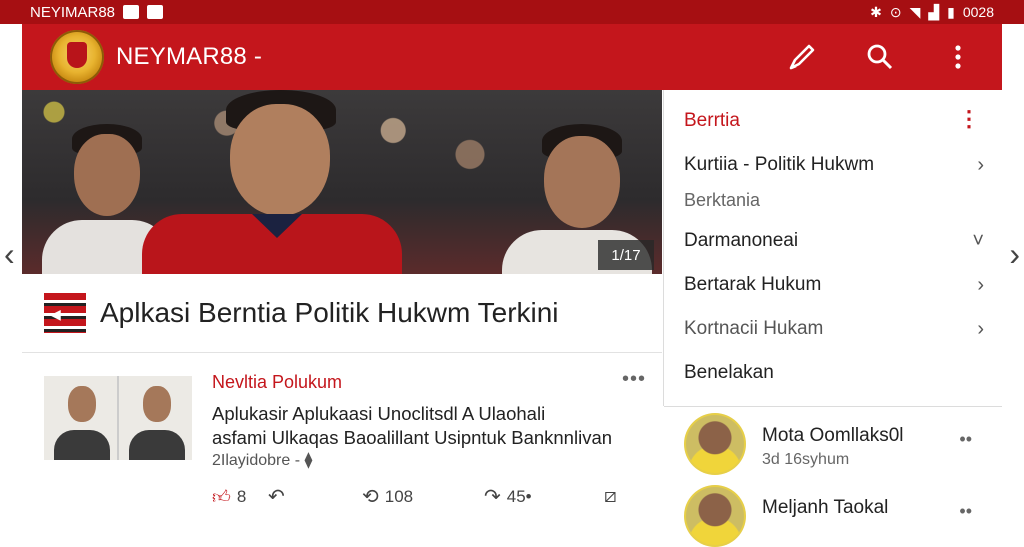  What do you see at coordinates (969, 119) in the screenshot?
I see `panel-more-icon: ⋮` at bounding box center [969, 119].